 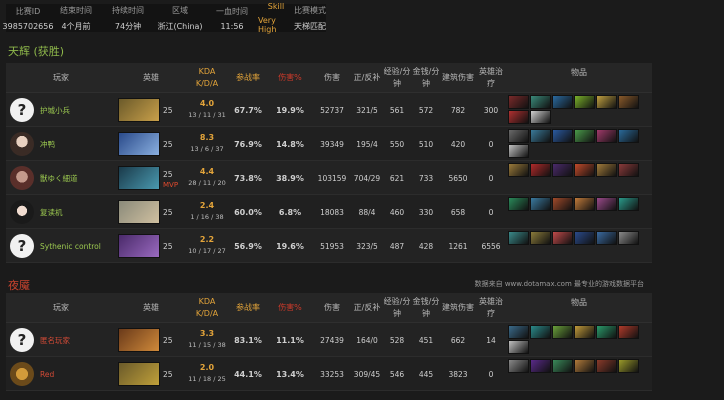 I want to click on player-name-link: 獸ゆく細道, so click(x=59, y=178).